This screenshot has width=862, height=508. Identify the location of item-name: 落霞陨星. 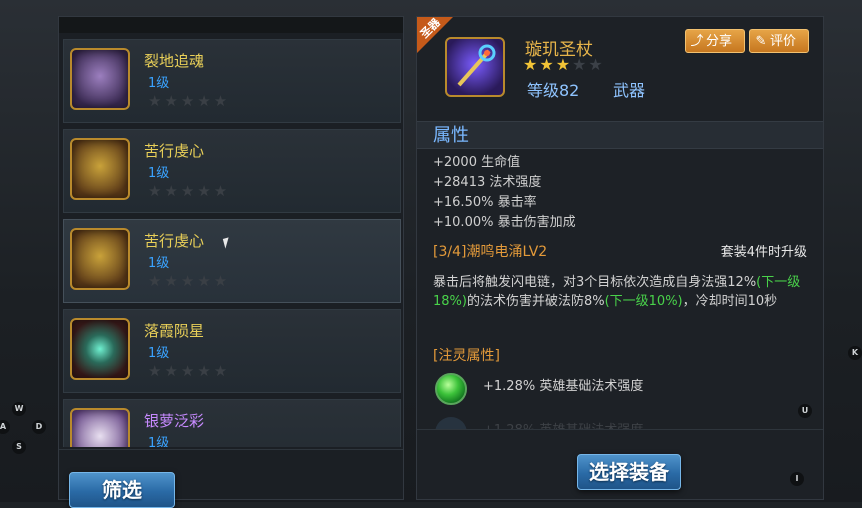
(174, 331).